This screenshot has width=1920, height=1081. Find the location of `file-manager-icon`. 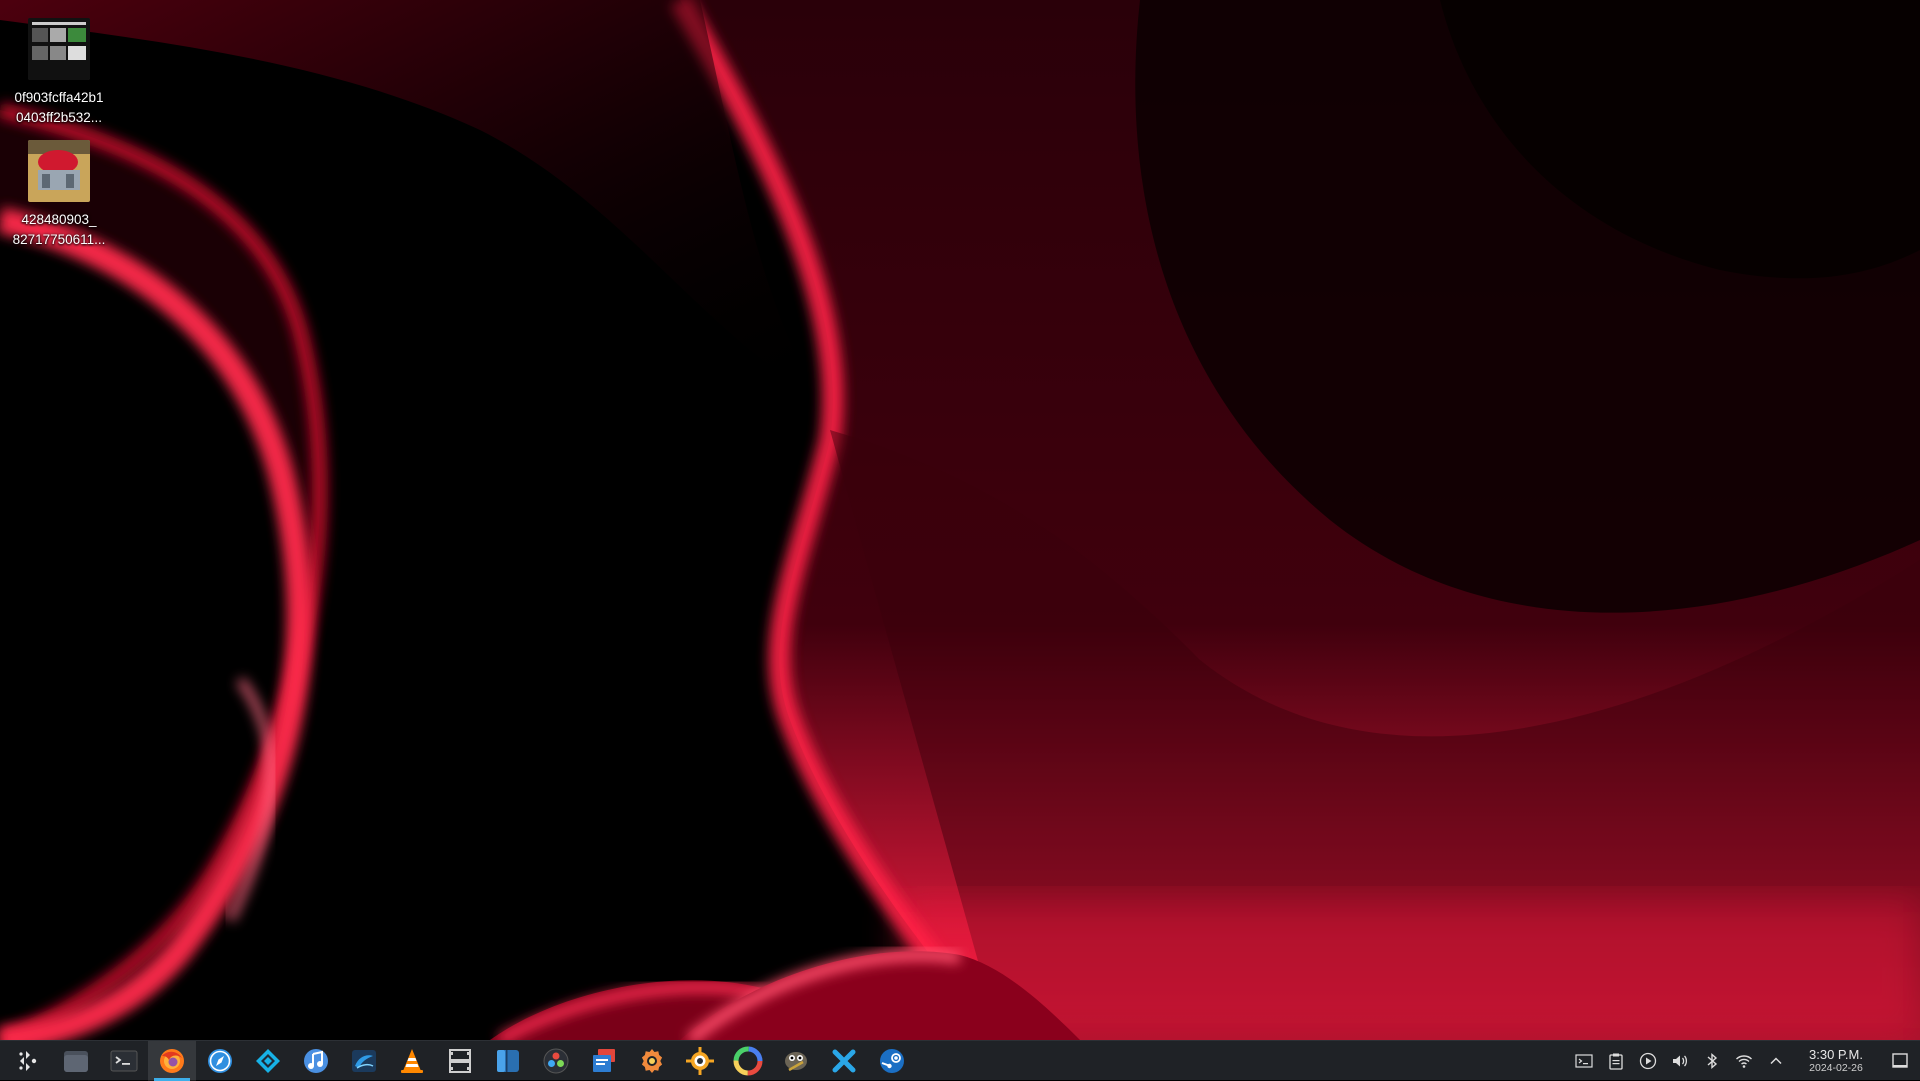

file-manager-icon is located at coordinates (76, 1061).